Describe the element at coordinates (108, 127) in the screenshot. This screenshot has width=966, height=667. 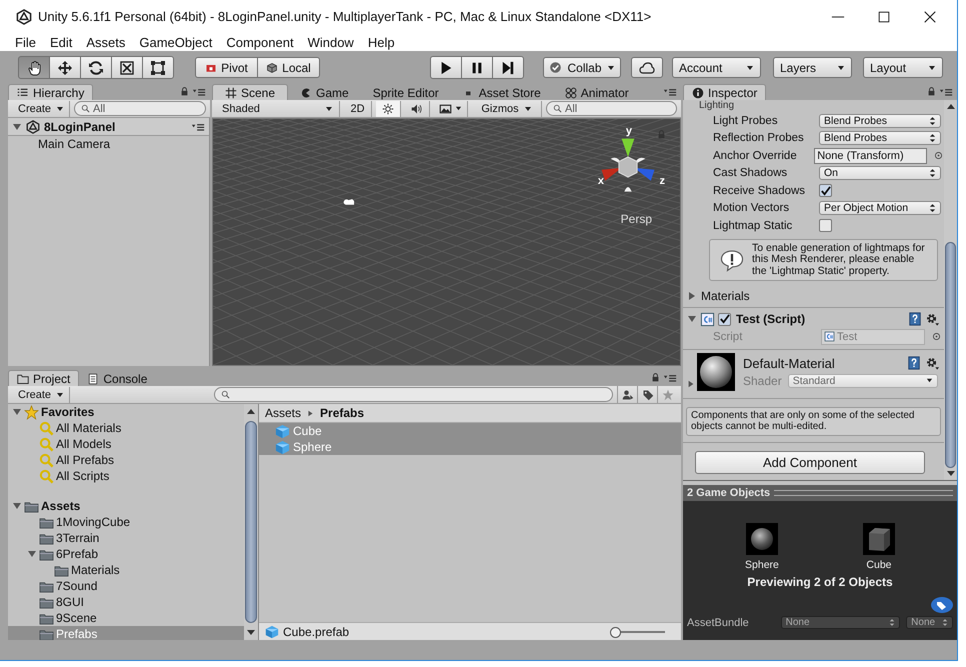
I see `scene-row: 8LoginPanel` at that location.